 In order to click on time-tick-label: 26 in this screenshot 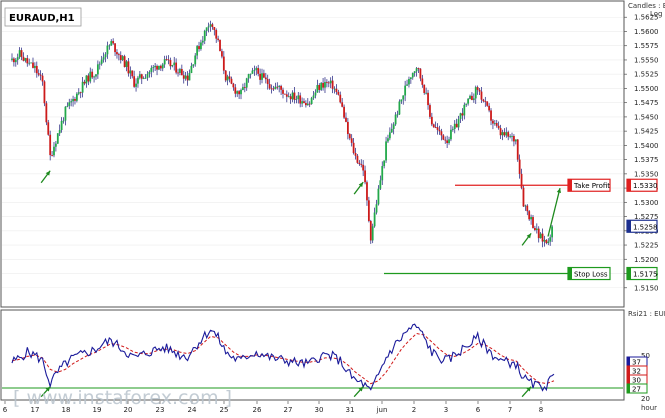, I will do `click(257, 410)`.